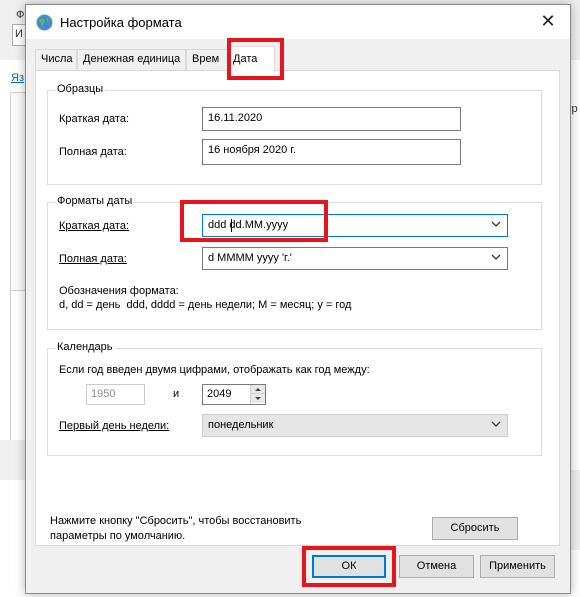  I want to click on ok-button-label: ОК, so click(349, 566).